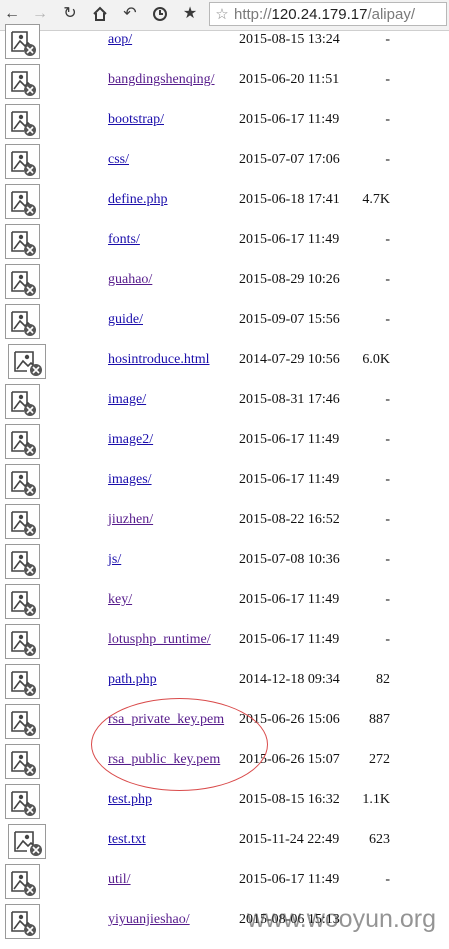  I want to click on table-row: util/2015-06-17 11:49 -, so click(224, 882).